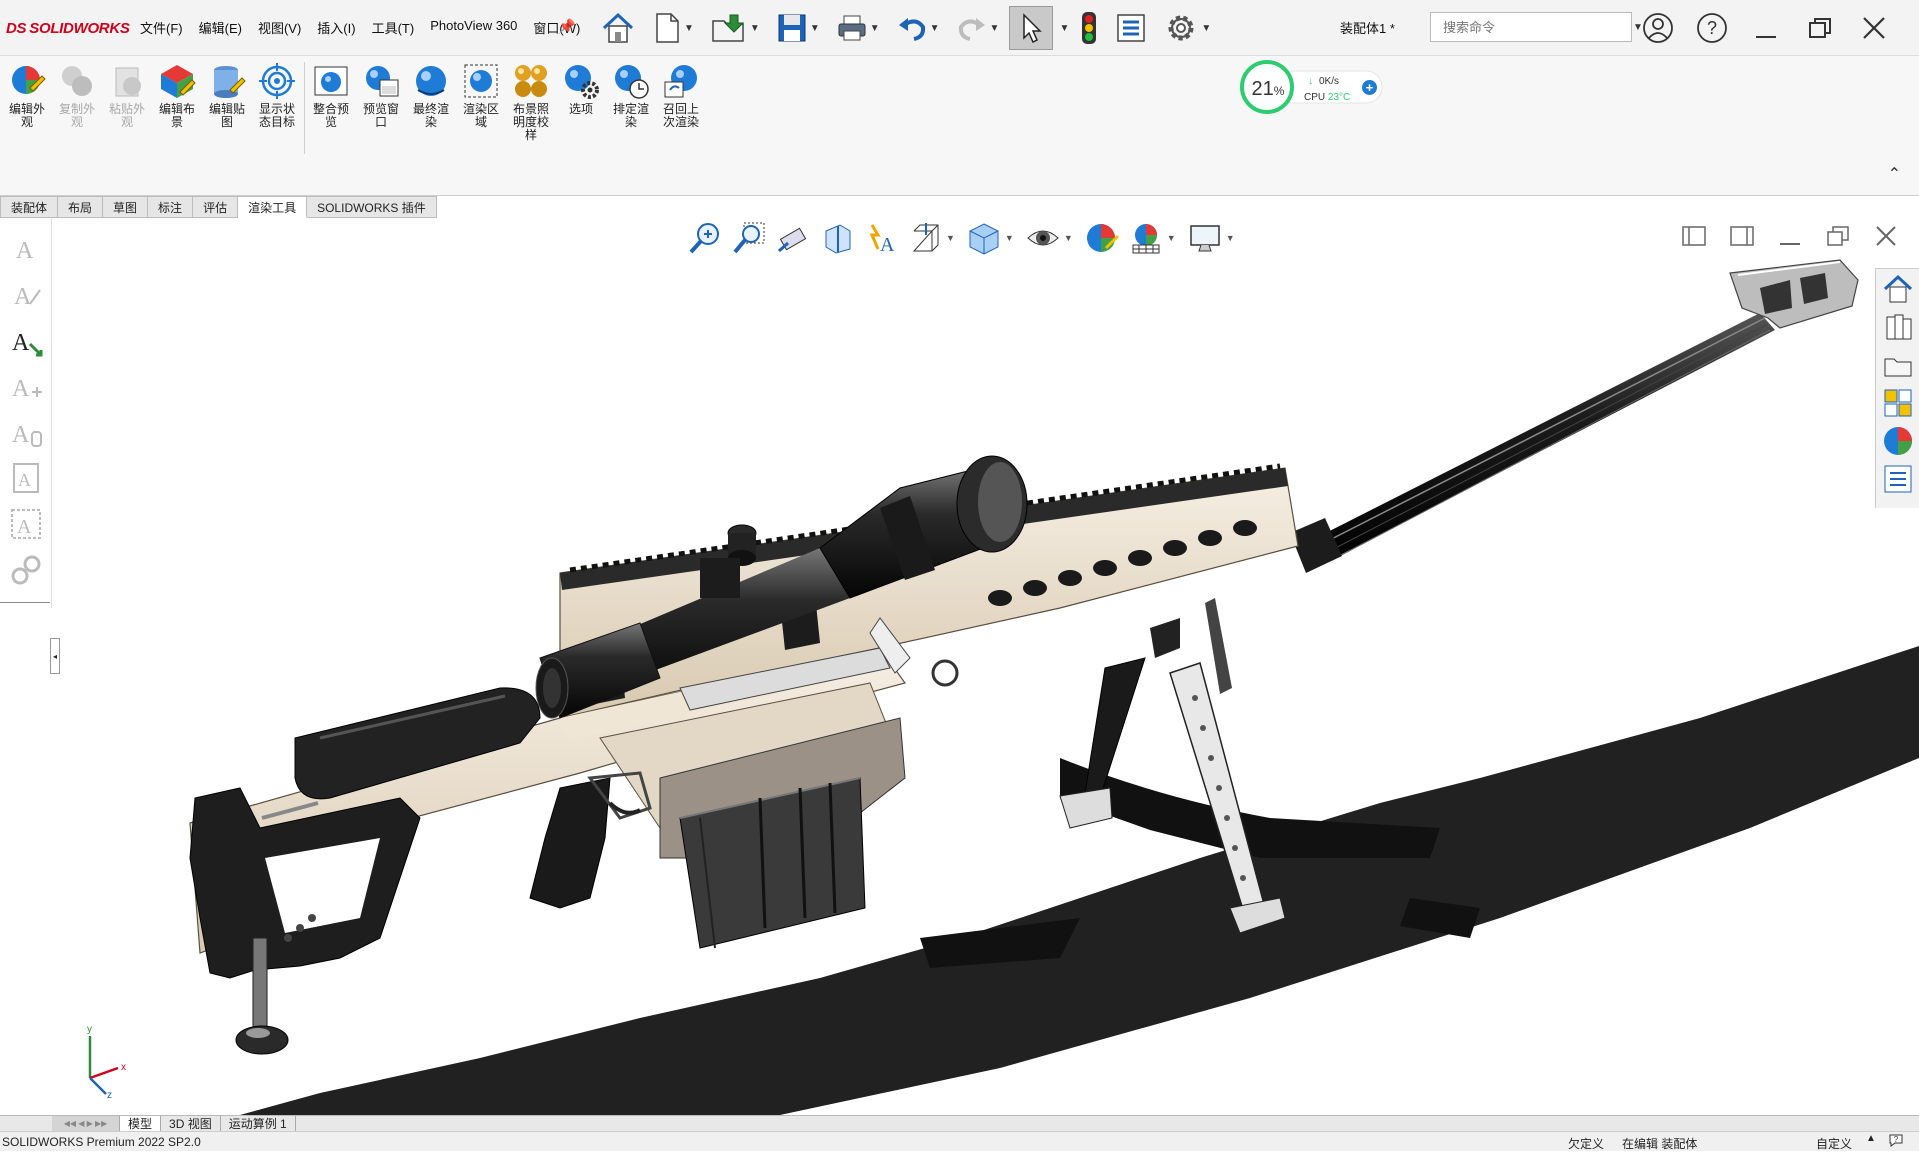 This screenshot has width=1919, height=1152. I want to click on menu-photoview: PhotoView 360, so click(473, 27).